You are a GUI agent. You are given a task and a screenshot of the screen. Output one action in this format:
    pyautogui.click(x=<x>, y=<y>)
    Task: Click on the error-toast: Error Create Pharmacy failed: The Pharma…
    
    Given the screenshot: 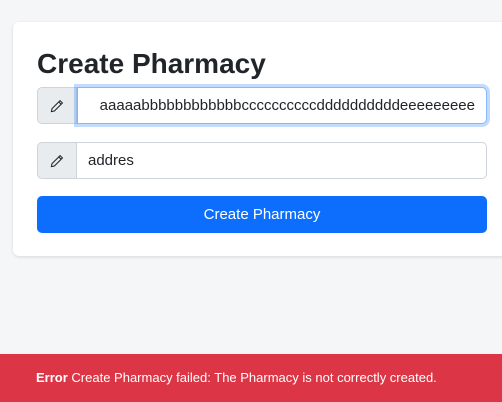 What is the action you would take?
    pyautogui.click(x=251, y=378)
    